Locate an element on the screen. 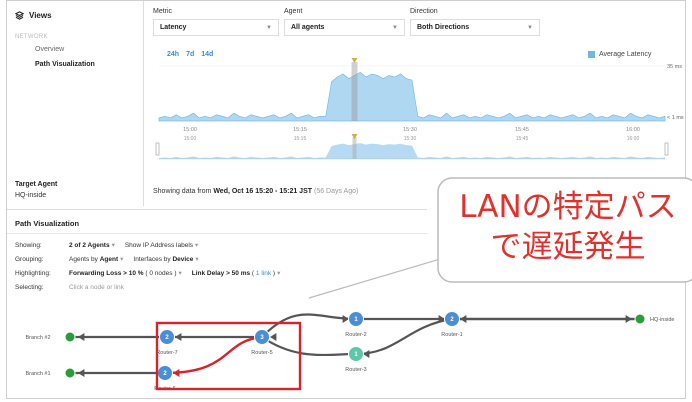 This screenshot has height=402, width=692. callout-bubble: LANの特定パス で遅延発生 is located at coordinates (563, 233).